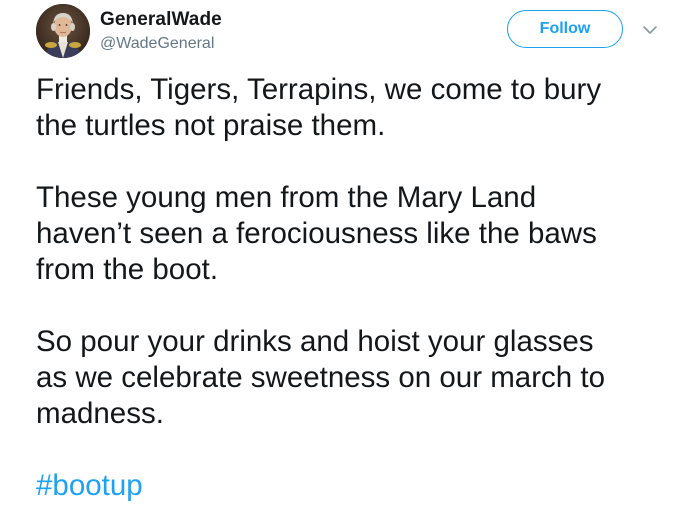  I want to click on chevron-down-icon, so click(650, 29).